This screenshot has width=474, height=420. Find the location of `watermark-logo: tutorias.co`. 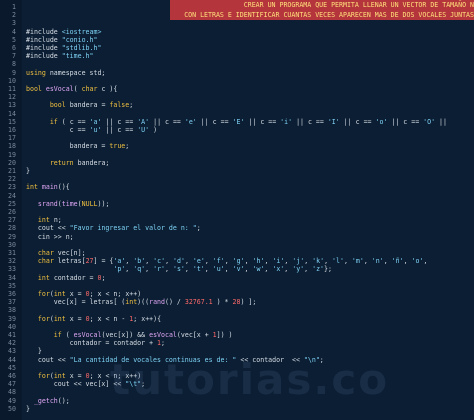

watermark-logo: tutorias.co is located at coordinates (250, 379).